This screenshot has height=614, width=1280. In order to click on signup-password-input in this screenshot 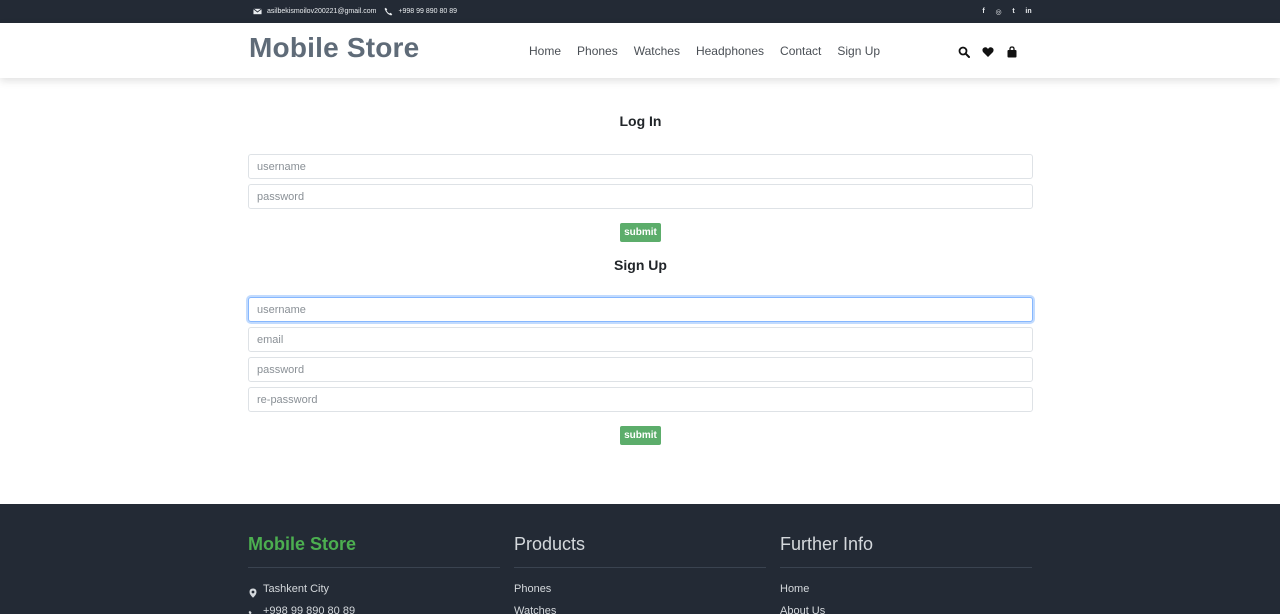, I will do `click(640, 369)`.